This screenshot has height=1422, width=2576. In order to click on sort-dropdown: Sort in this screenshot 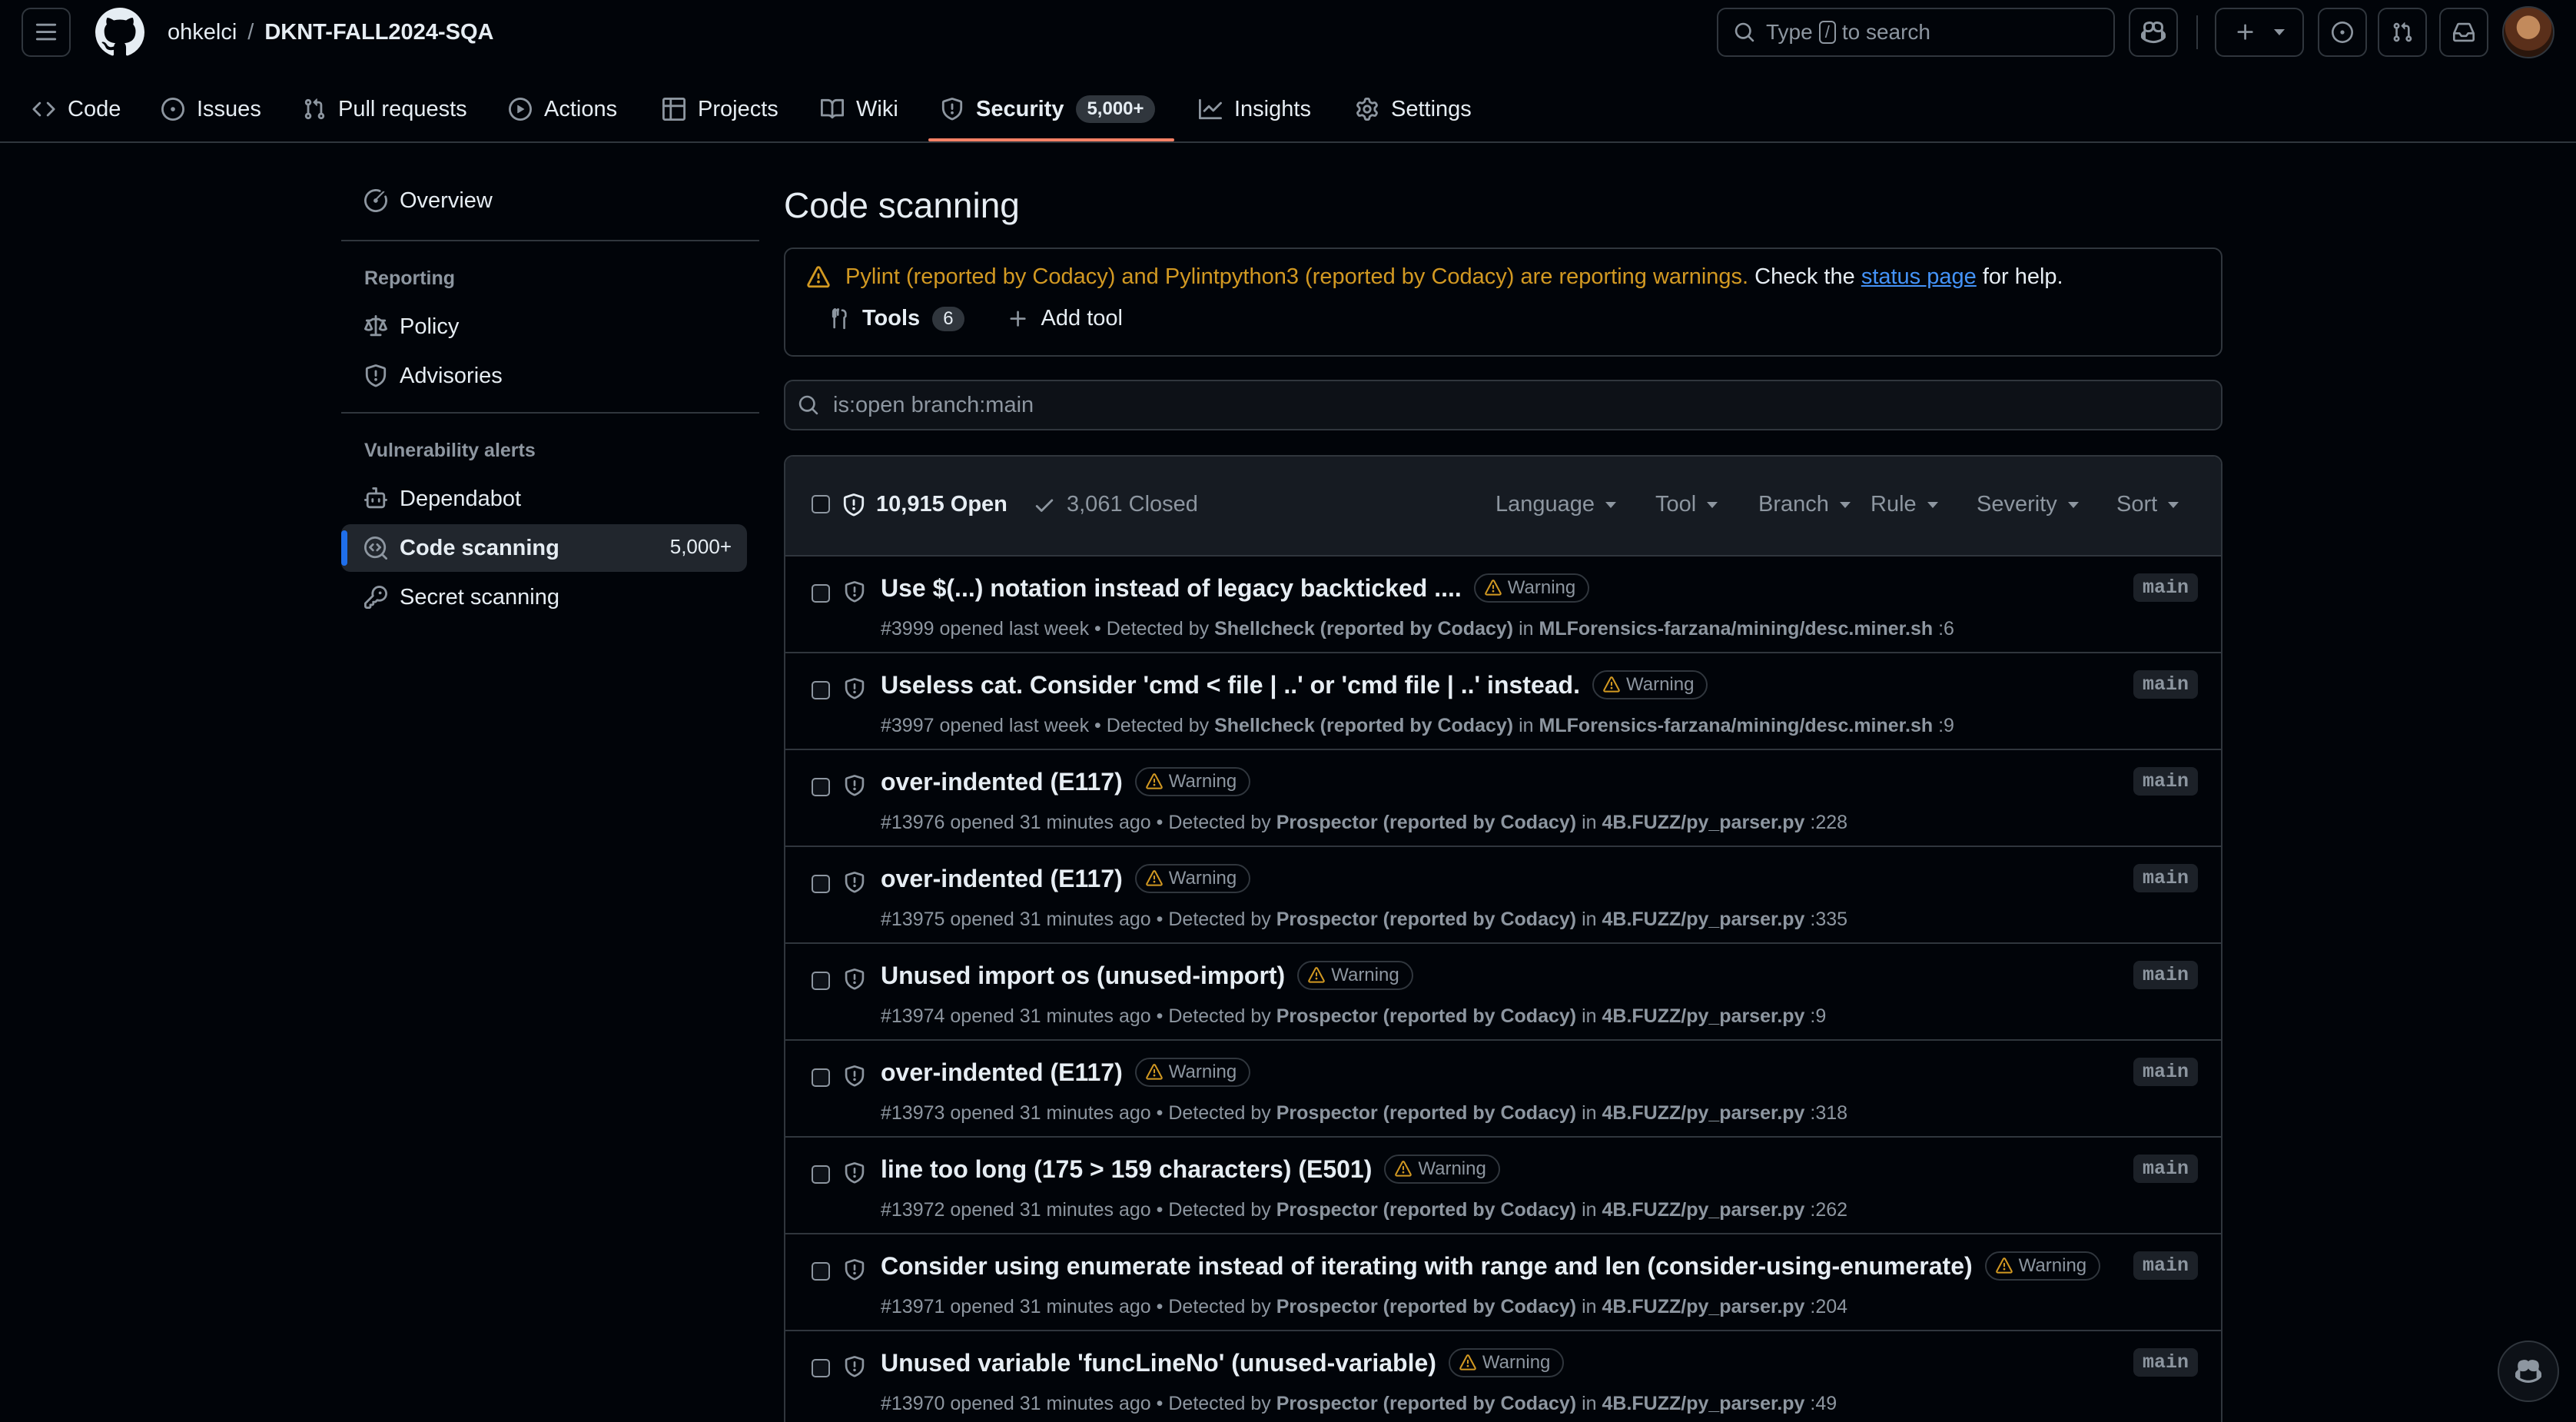, I will do `click(2147, 505)`.